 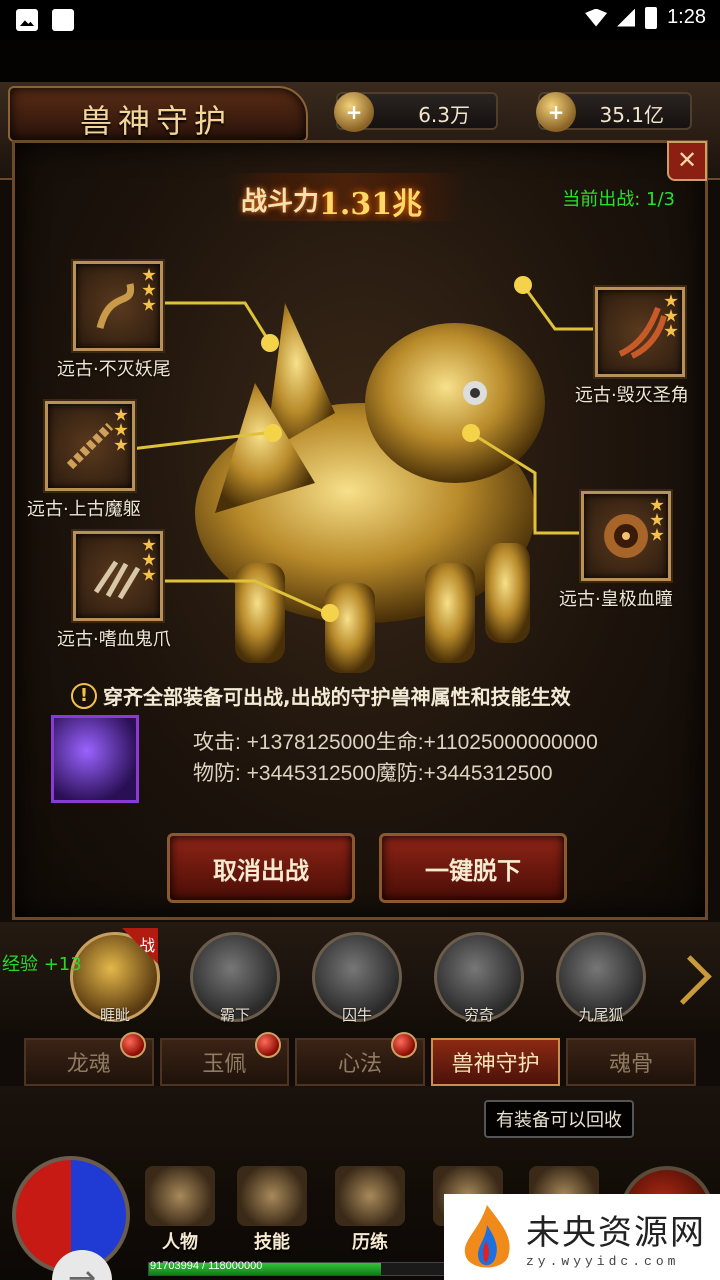 I want to click on tab-soul-bone: 魂骨, so click(x=631, y=1062).